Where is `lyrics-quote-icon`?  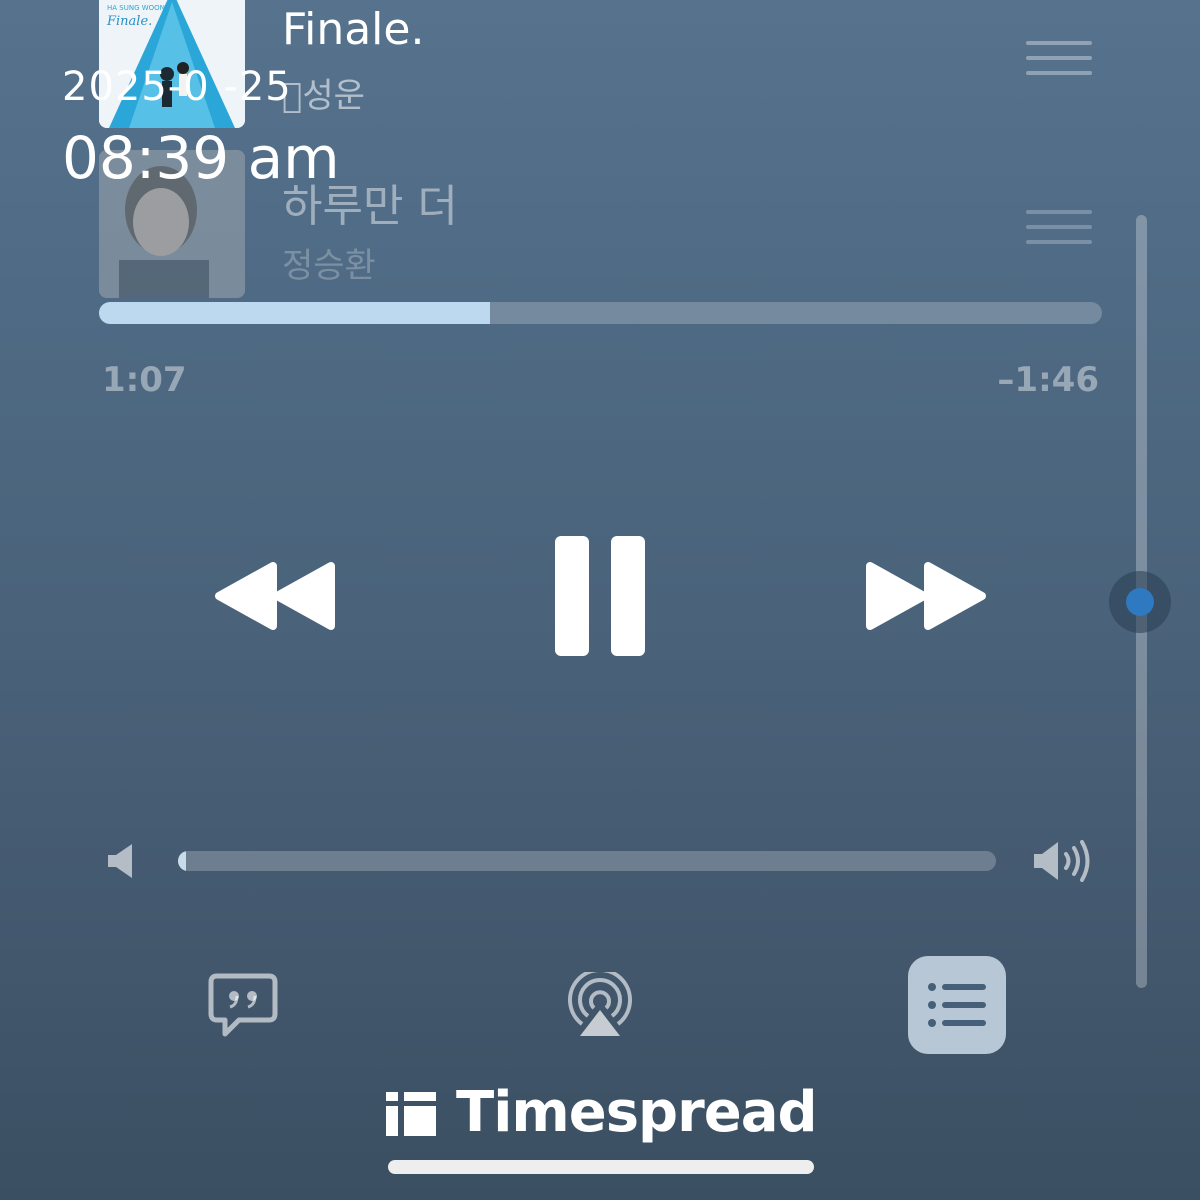
lyrics-quote-icon is located at coordinates (243, 1005).